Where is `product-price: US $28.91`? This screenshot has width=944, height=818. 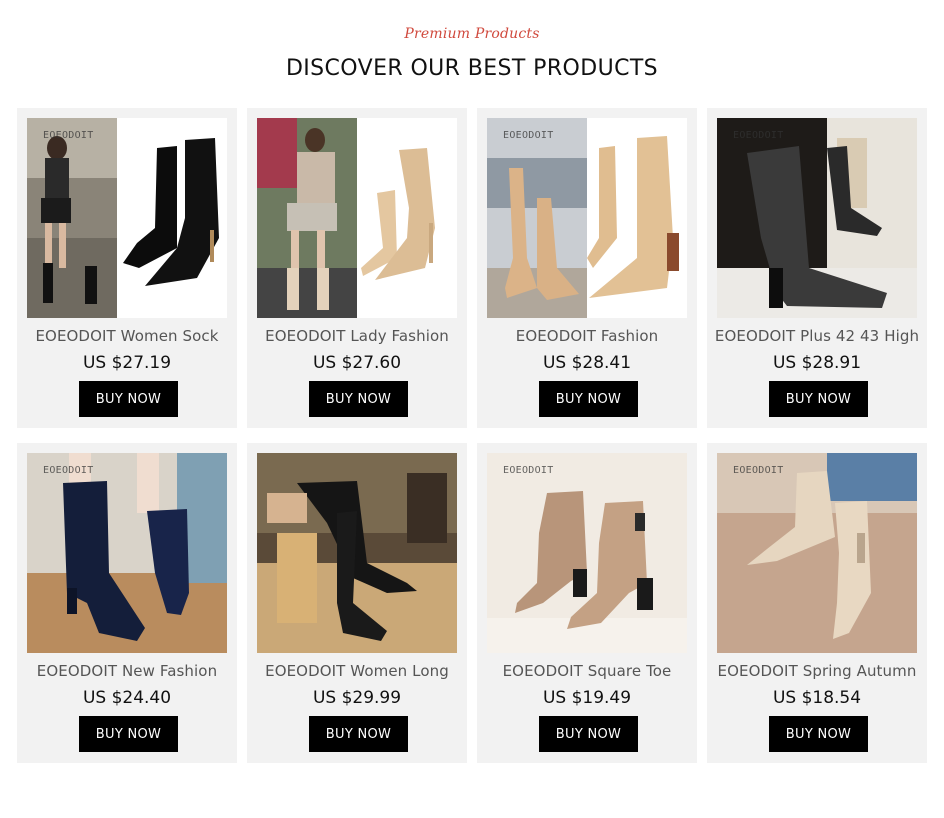
product-price: US $28.91 is located at coordinates (817, 363).